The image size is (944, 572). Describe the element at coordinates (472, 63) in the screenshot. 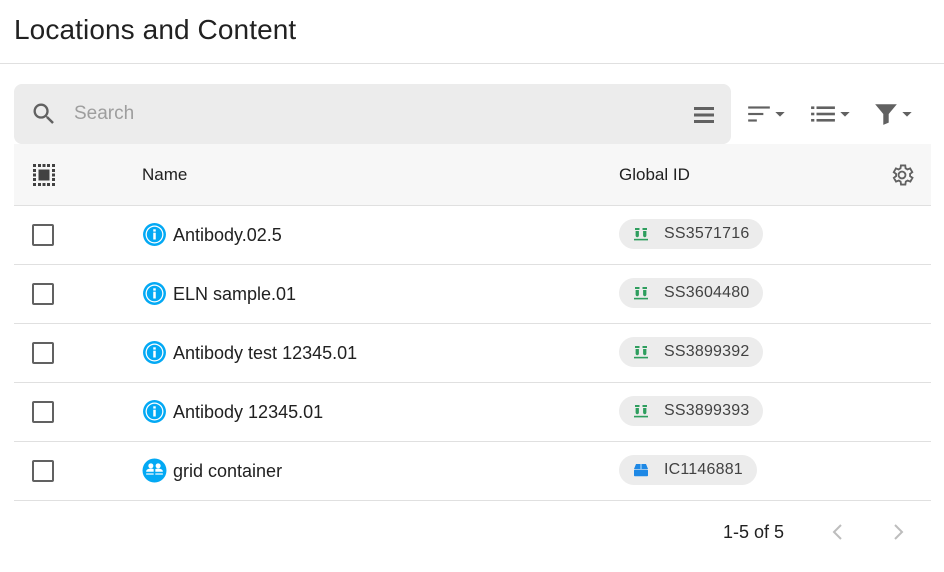

I see `title-divider` at that location.